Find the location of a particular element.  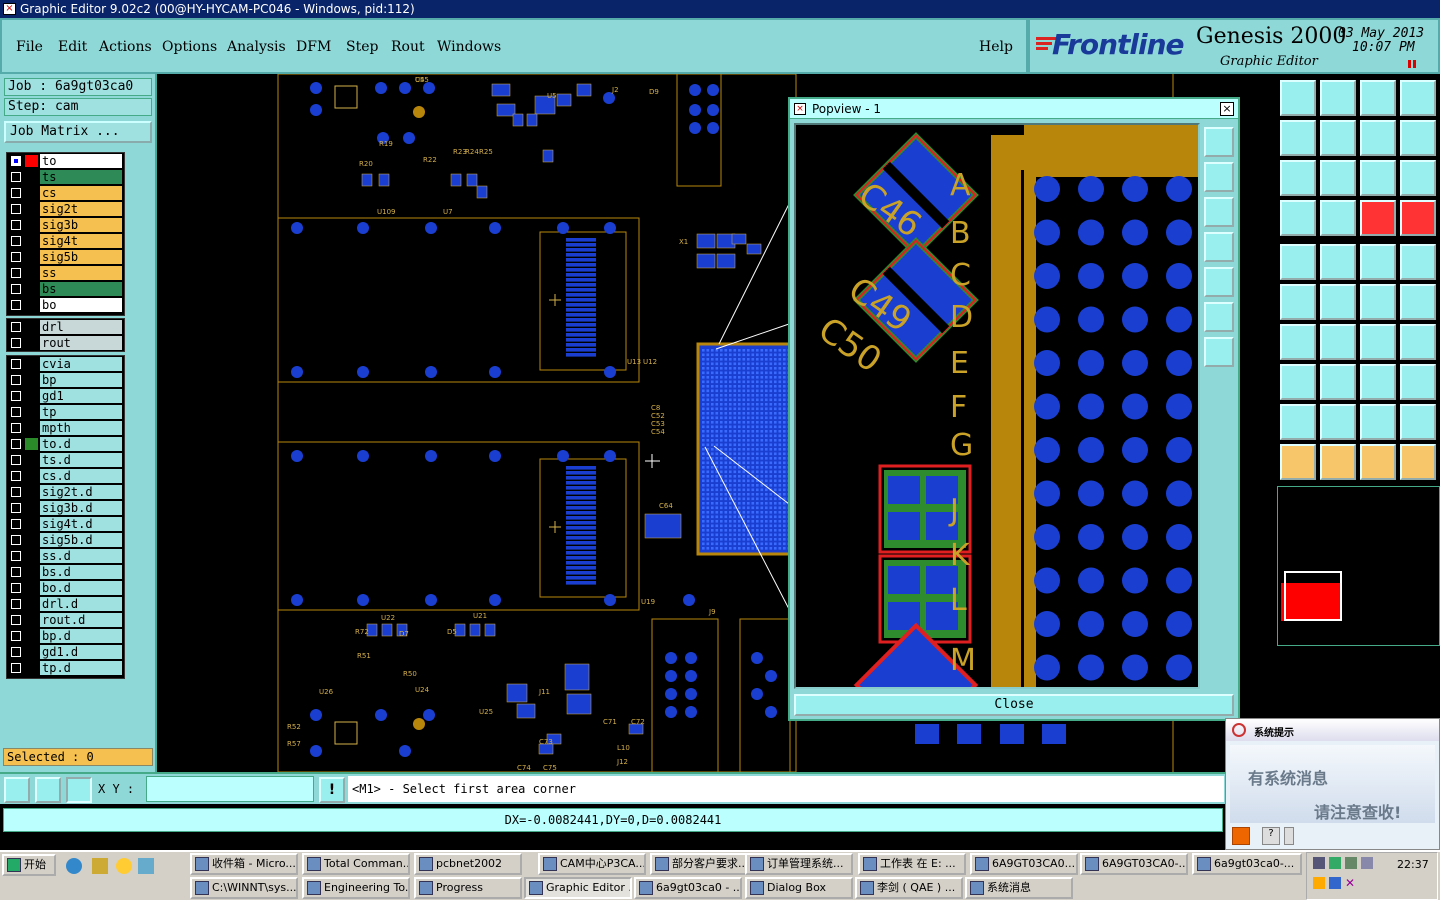

layer-name: sig2t.d is located at coordinates (81, 492).